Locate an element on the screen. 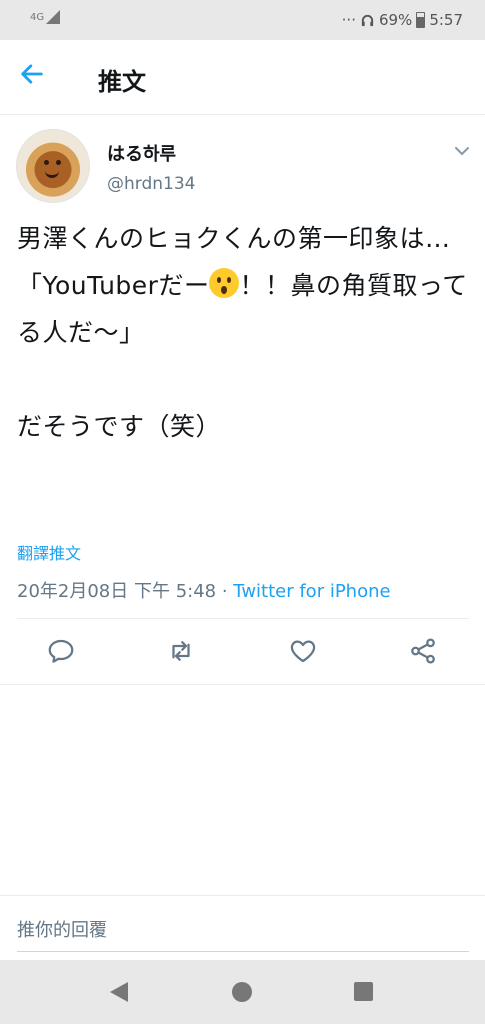 This screenshot has width=485, height=1024. share-icon is located at coordinates (423, 651).